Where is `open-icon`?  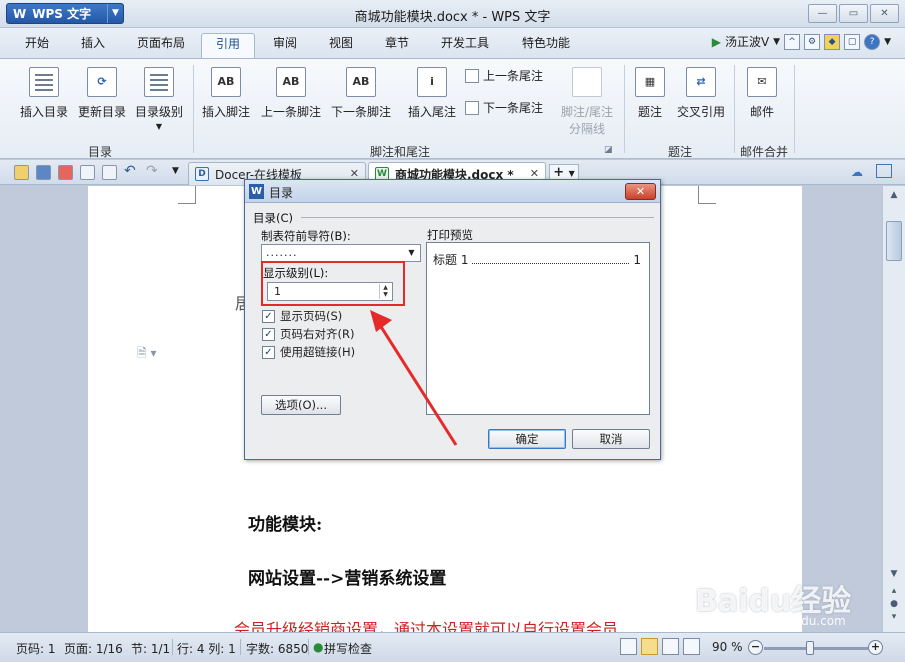 open-icon is located at coordinates (21, 172).